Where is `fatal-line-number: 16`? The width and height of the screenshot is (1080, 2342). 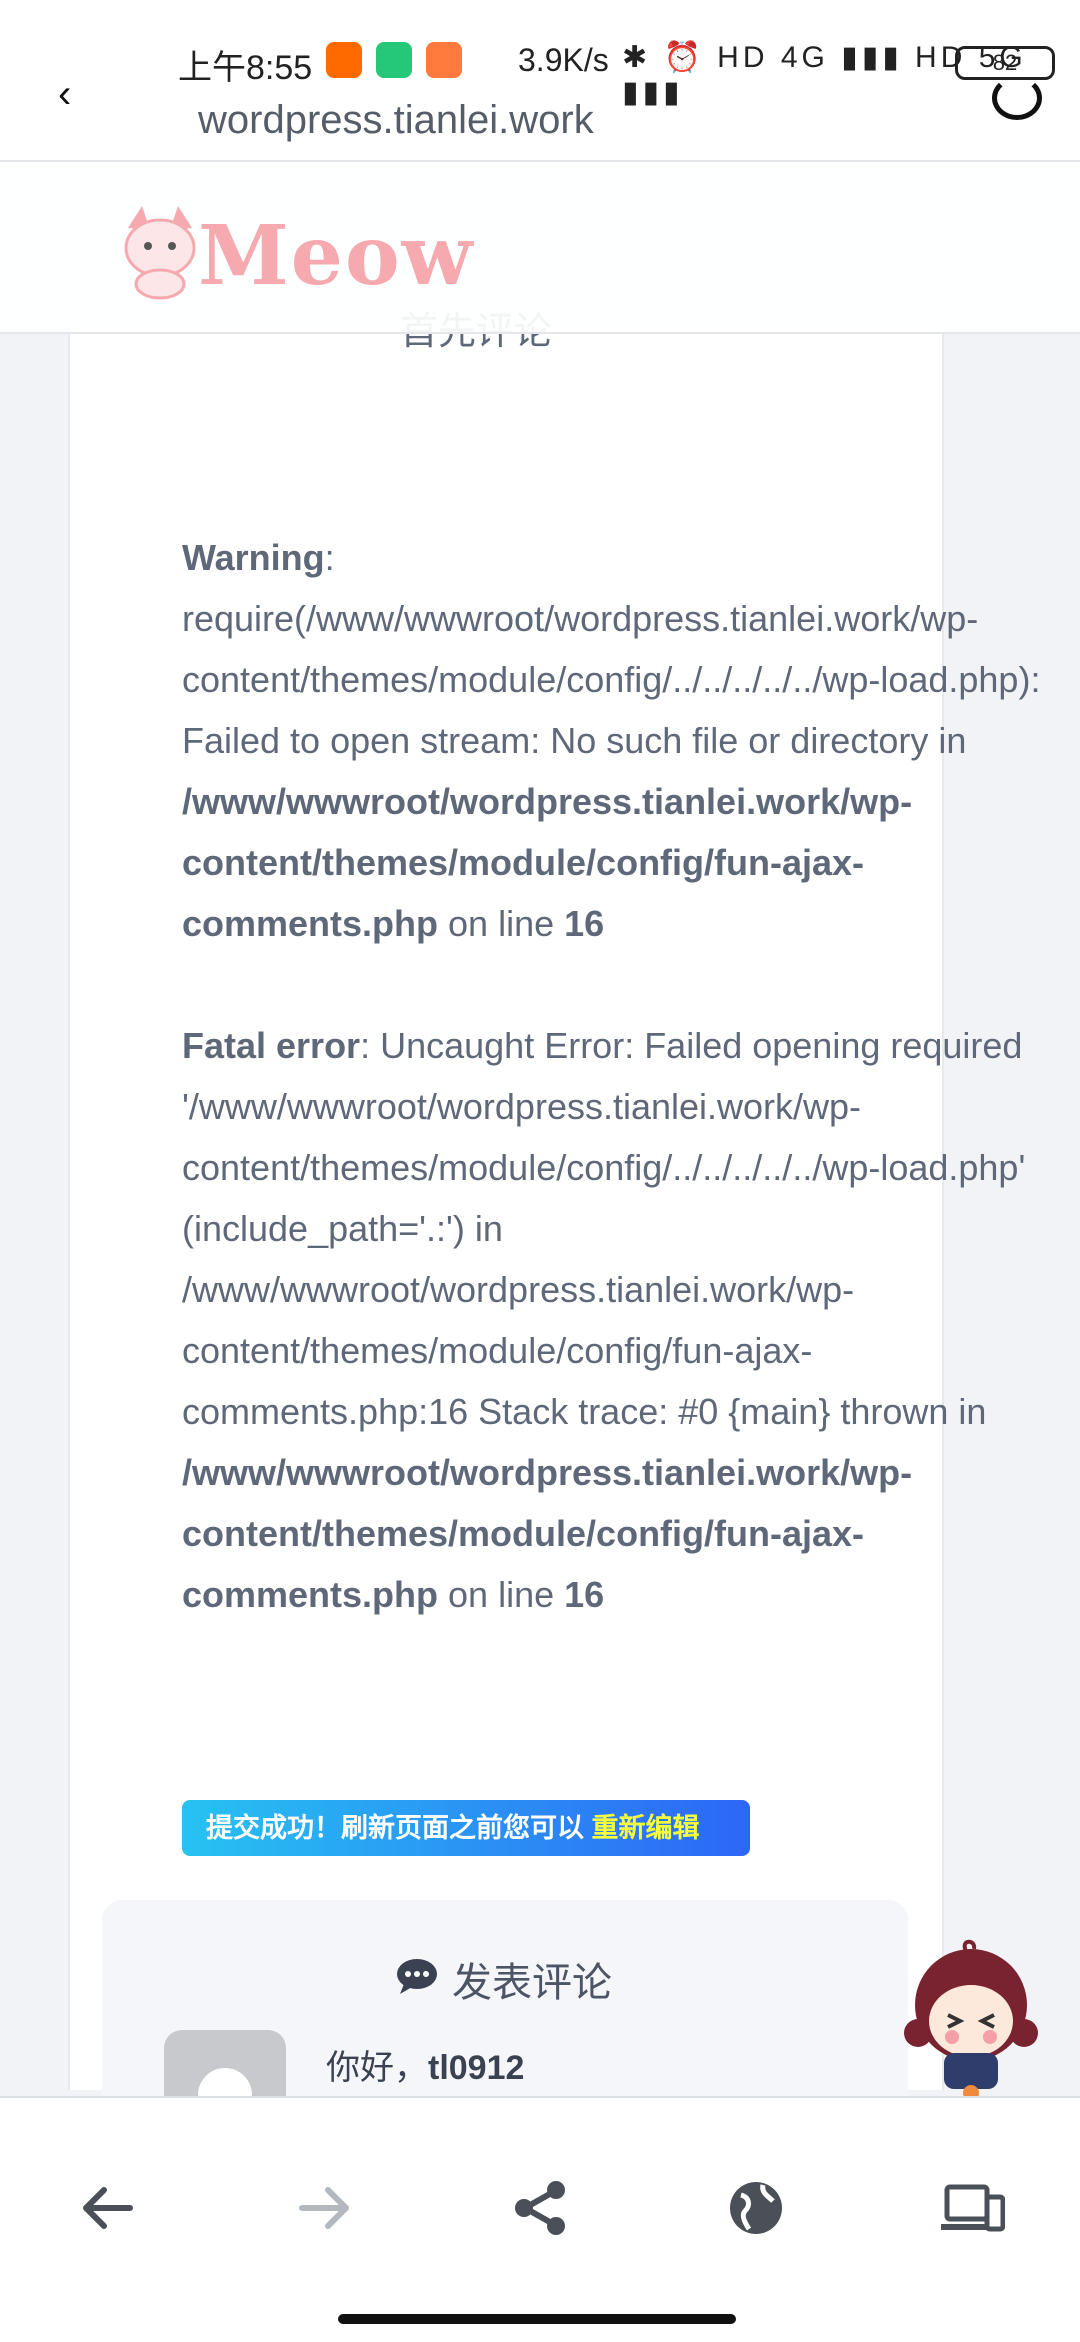
fatal-line-number: 16 is located at coordinates (584, 1594).